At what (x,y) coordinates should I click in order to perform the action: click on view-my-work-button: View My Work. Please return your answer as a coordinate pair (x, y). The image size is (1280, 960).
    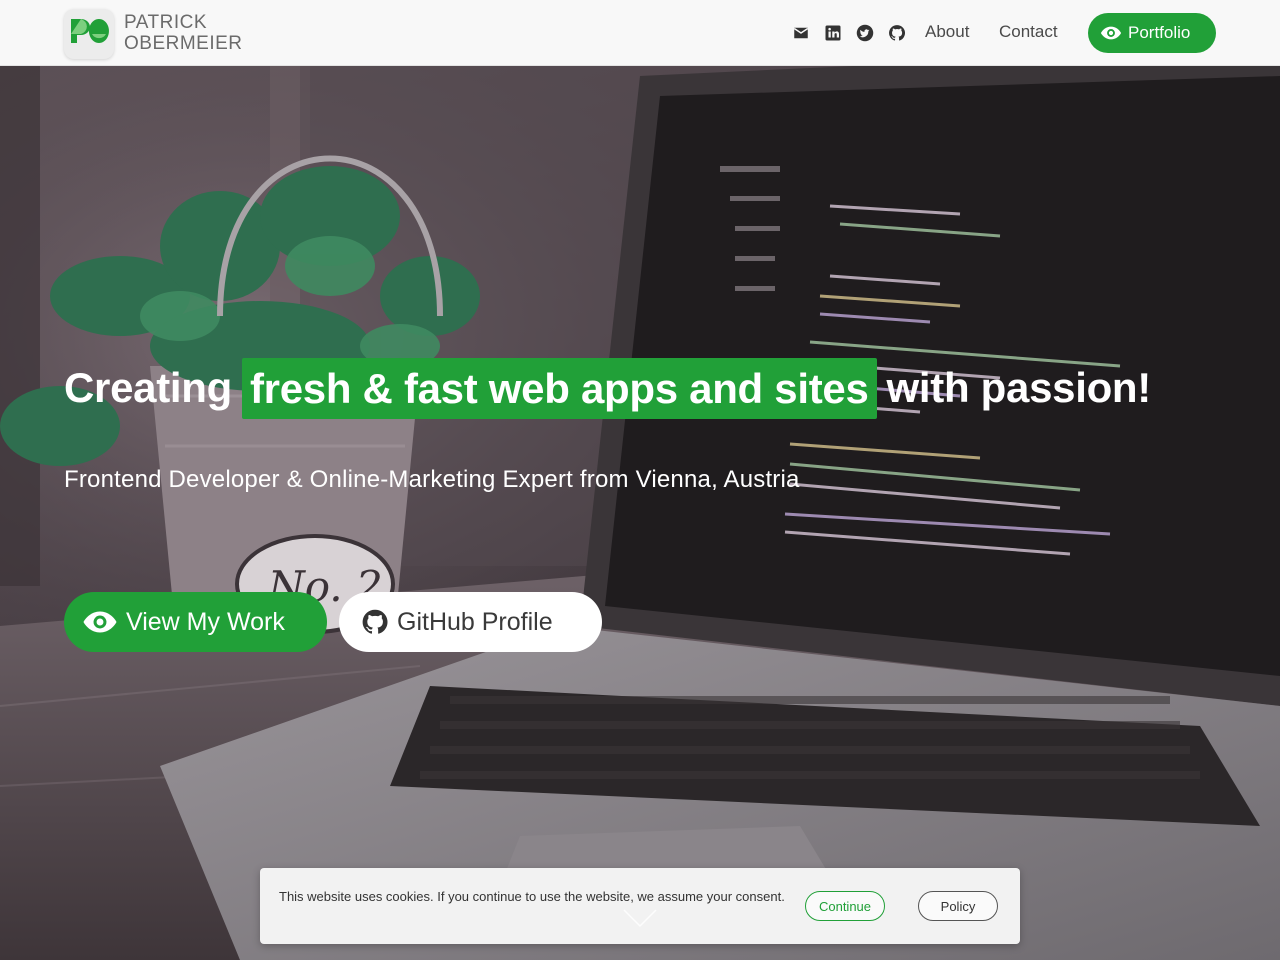
    Looking at the image, I should click on (195, 622).